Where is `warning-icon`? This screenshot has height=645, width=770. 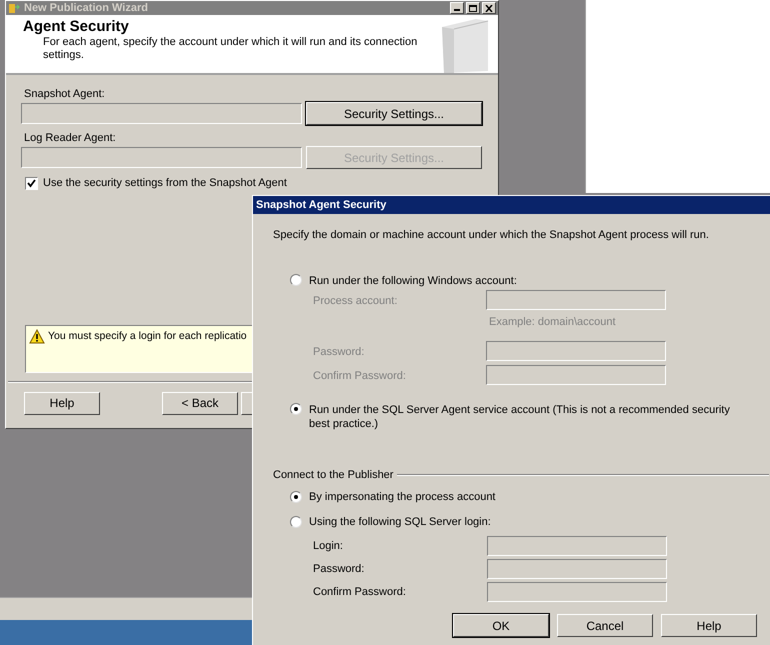 warning-icon is located at coordinates (37, 336).